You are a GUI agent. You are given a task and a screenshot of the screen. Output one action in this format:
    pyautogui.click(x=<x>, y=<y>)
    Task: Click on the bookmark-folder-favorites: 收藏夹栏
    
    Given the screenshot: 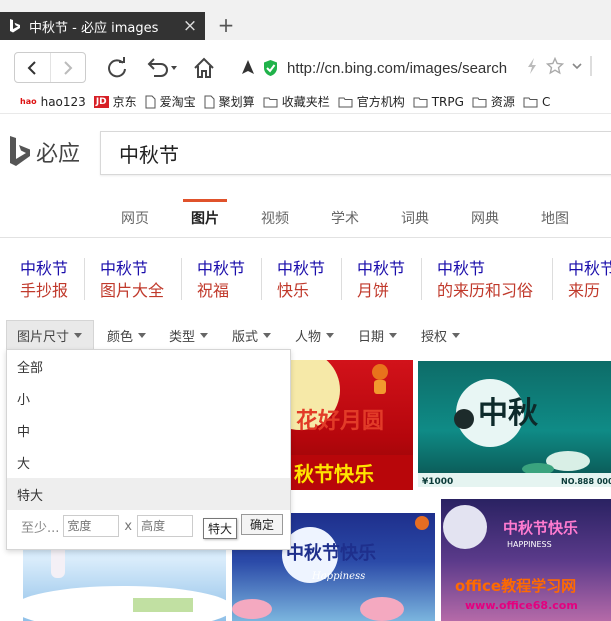 What is the action you would take?
    pyautogui.click(x=296, y=101)
    